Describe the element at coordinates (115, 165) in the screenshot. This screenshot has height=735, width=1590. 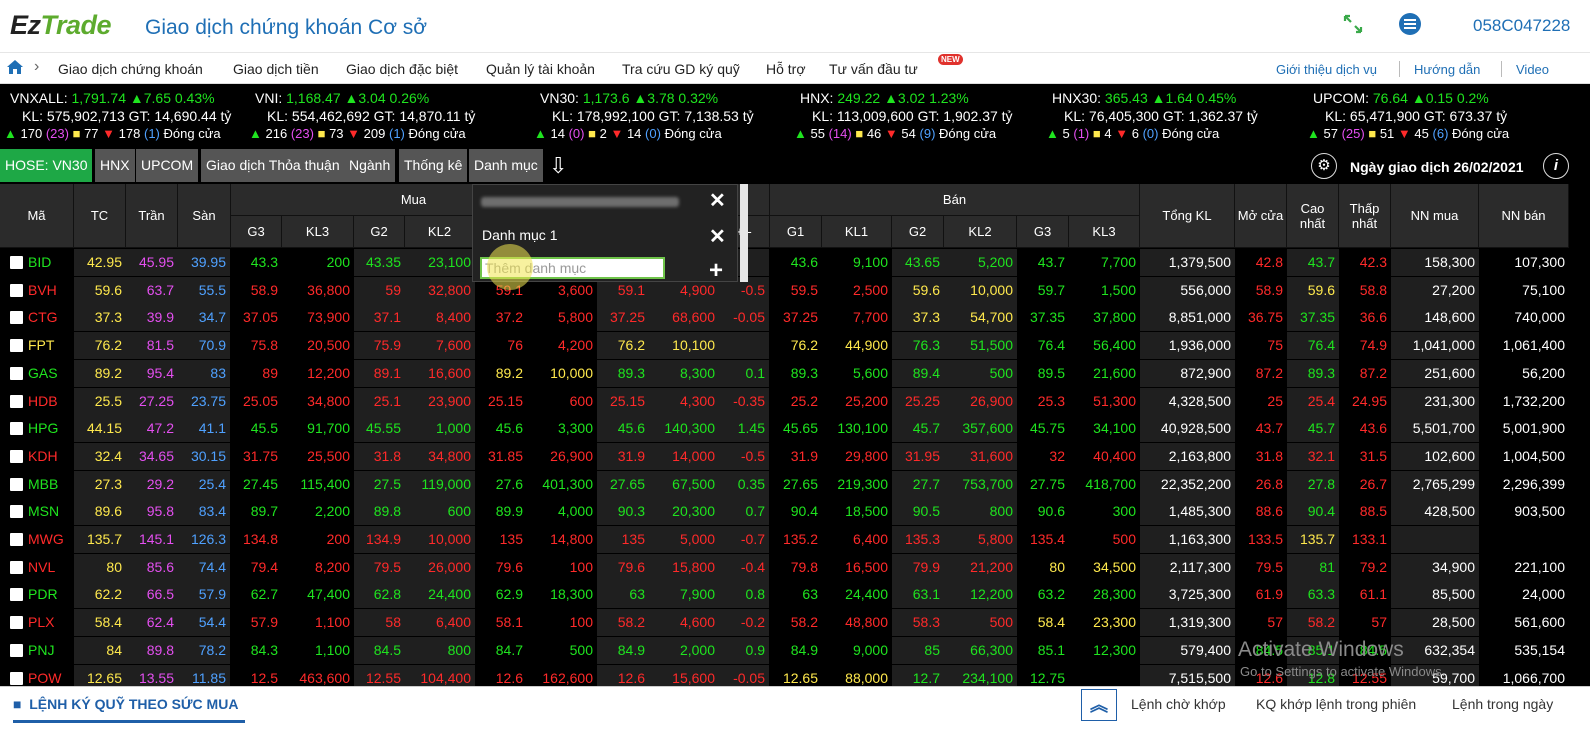
I see `tab-hnx: HNX` at that location.